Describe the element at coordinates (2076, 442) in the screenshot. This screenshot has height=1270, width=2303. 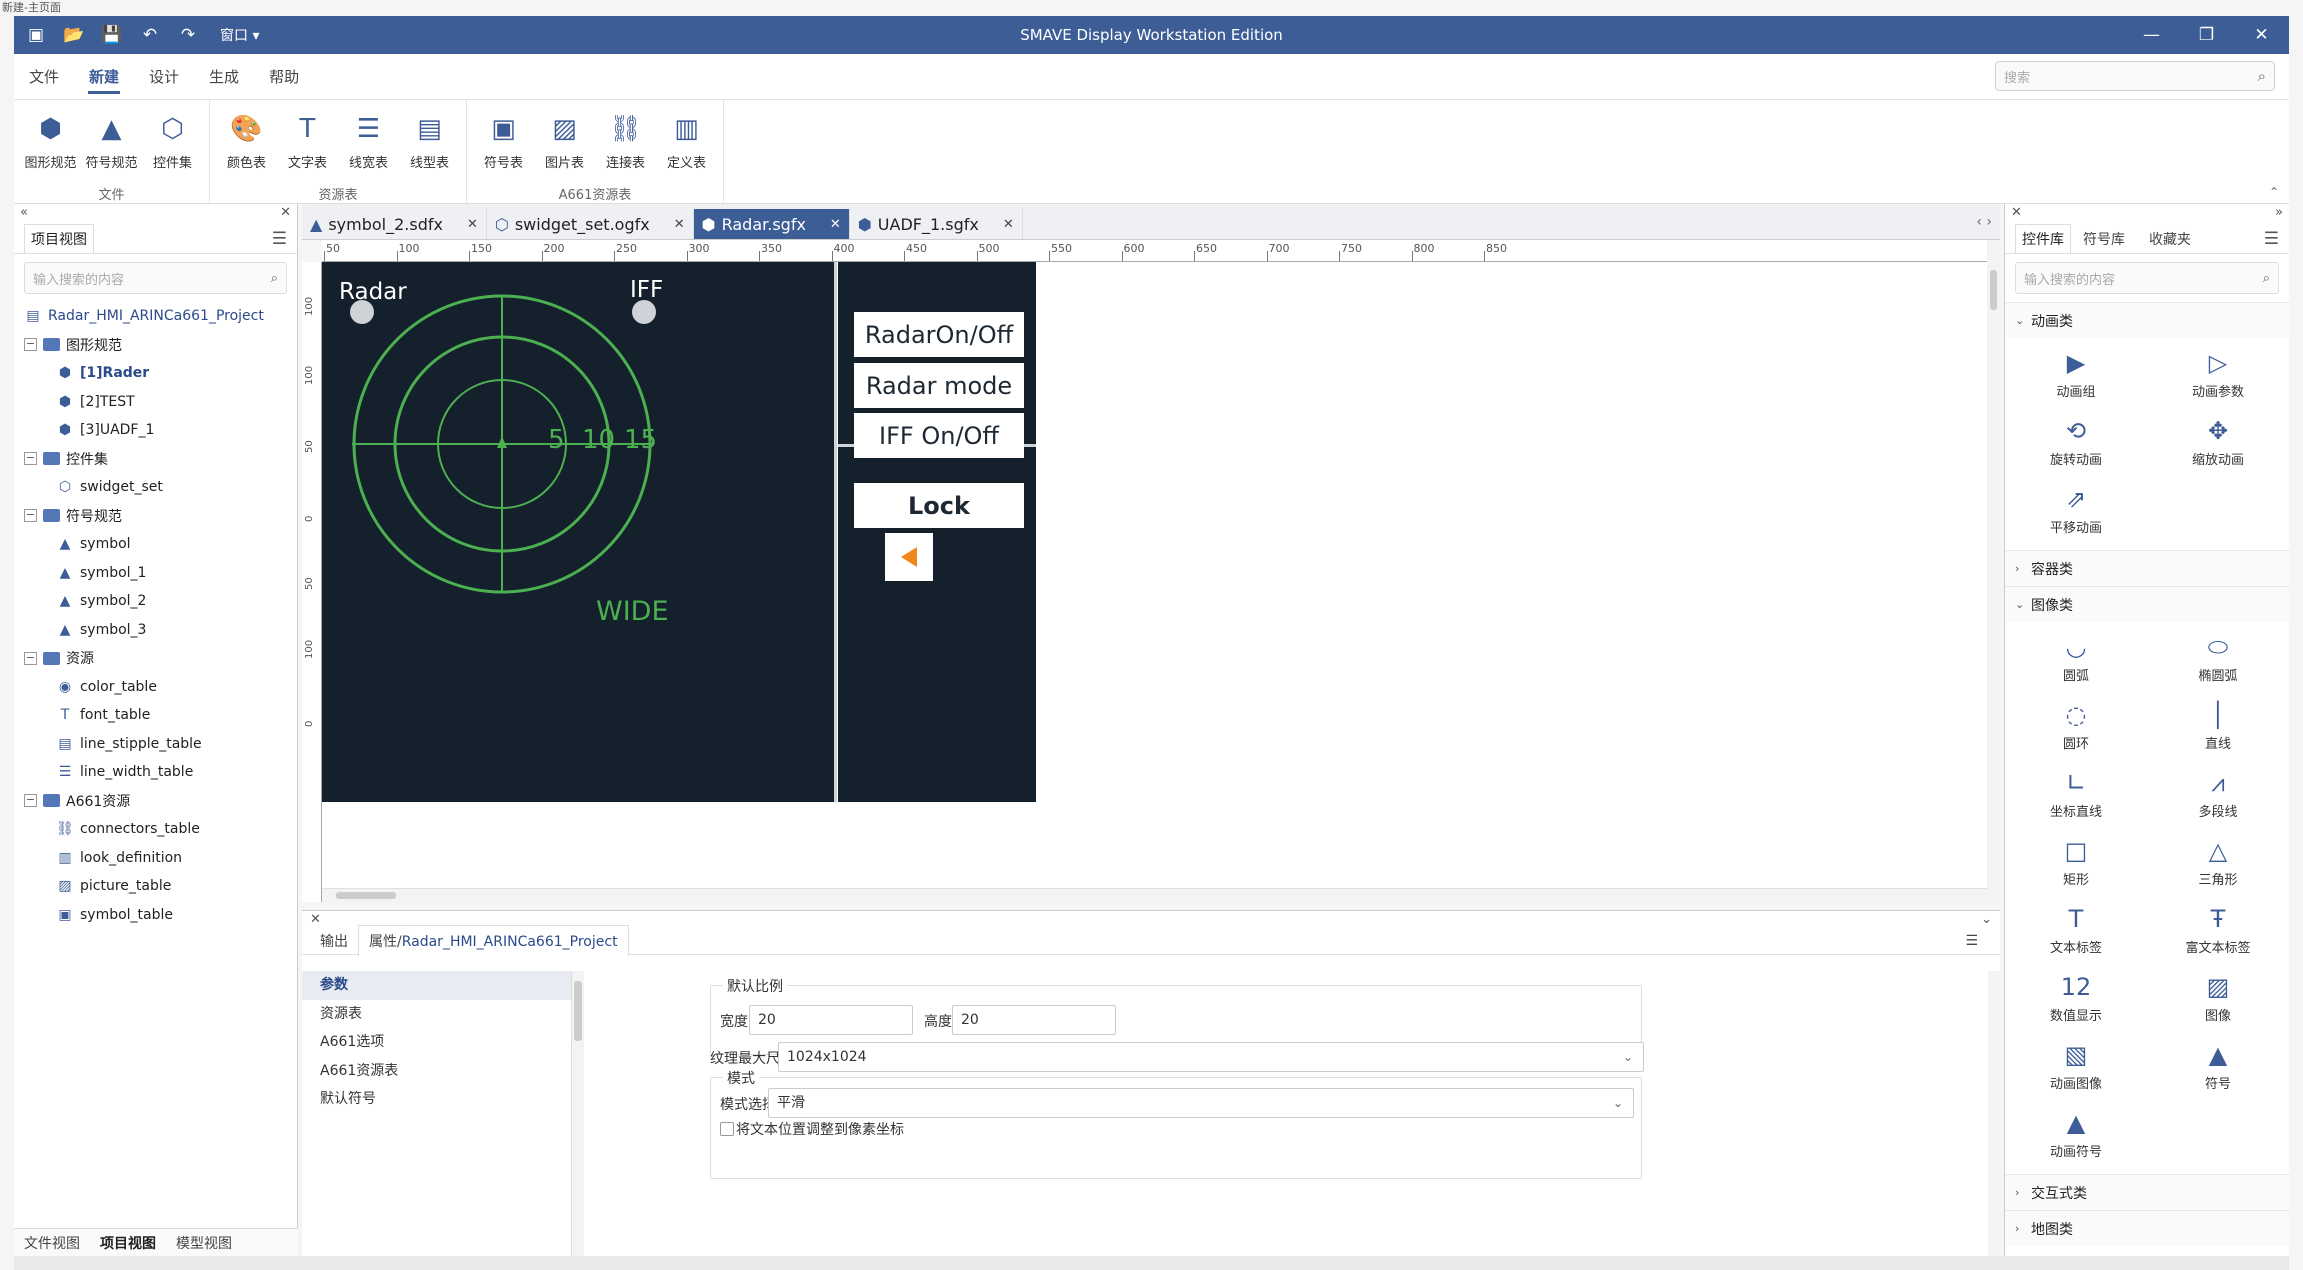
I see `widget-item: ⟲ 旋转动画` at that location.